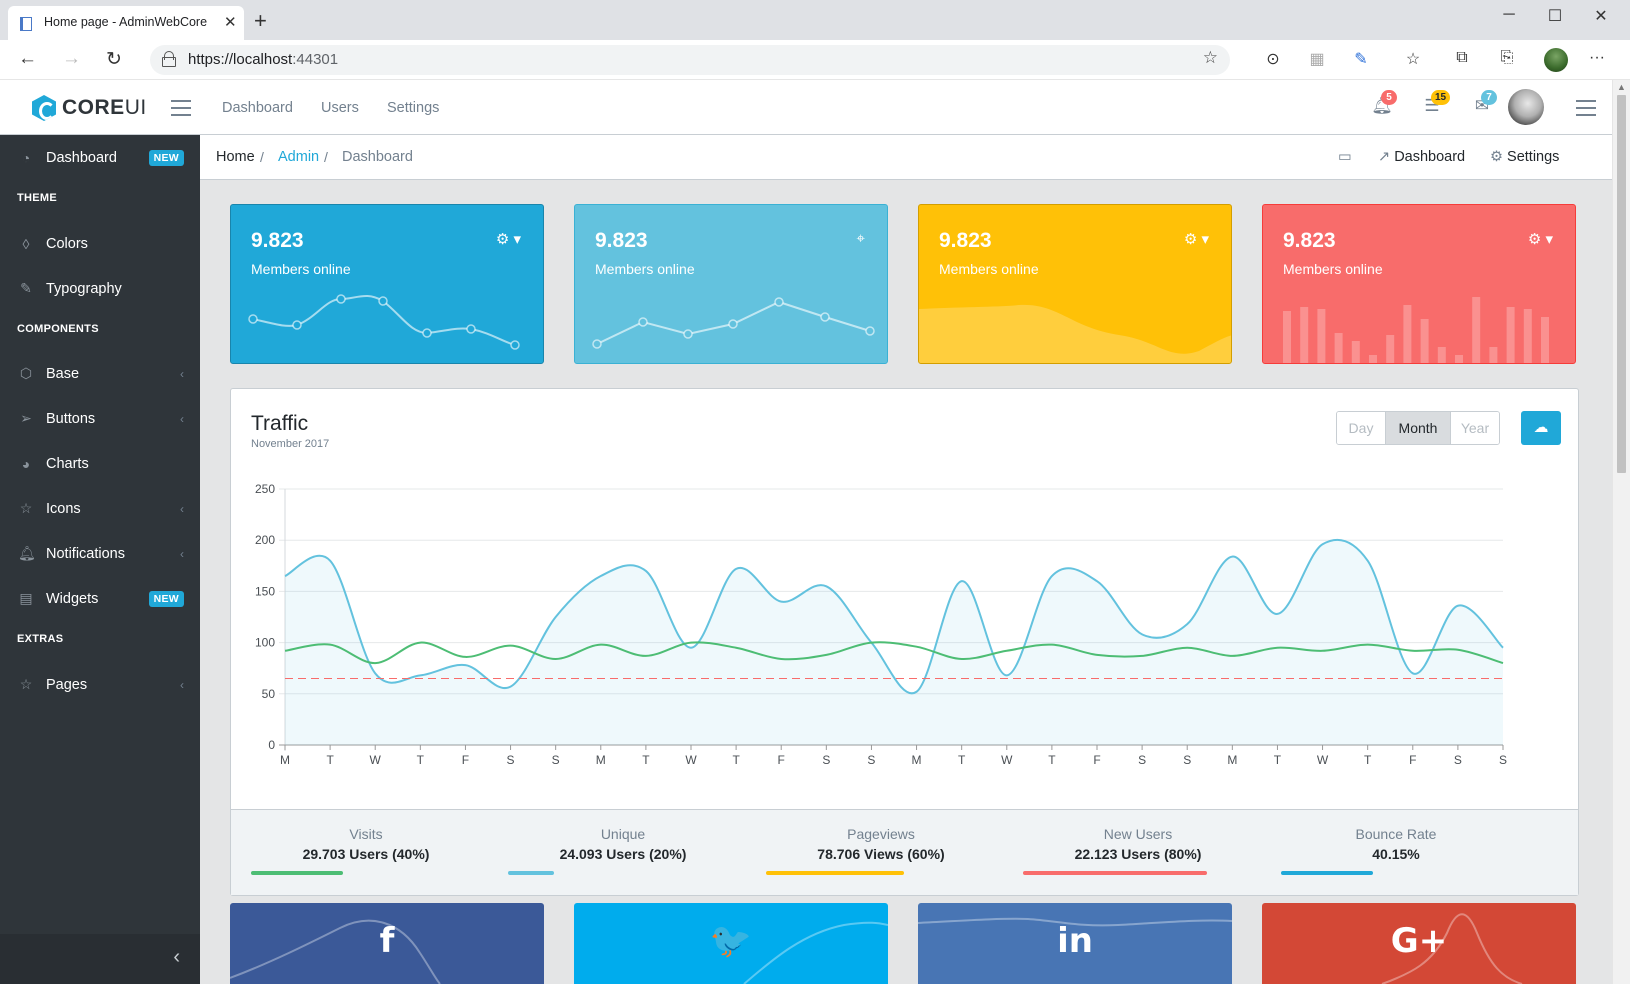  I want to click on x-tick-label: F, so click(1412, 760).